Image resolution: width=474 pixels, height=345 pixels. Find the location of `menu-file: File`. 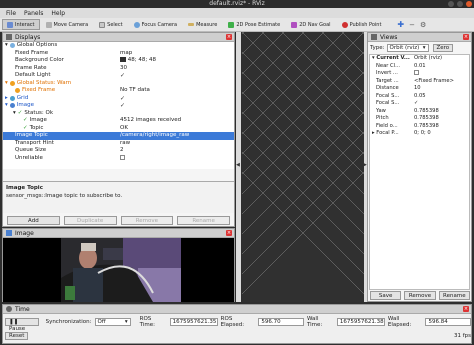

menu-file: File is located at coordinates (11, 13).